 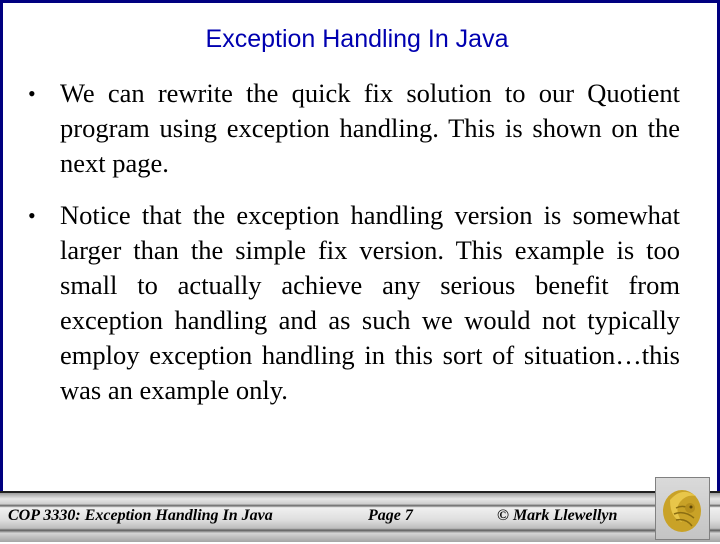 What do you see at coordinates (557, 515) in the screenshot?
I see `footer-author: © Mark Llewellyn` at bounding box center [557, 515].